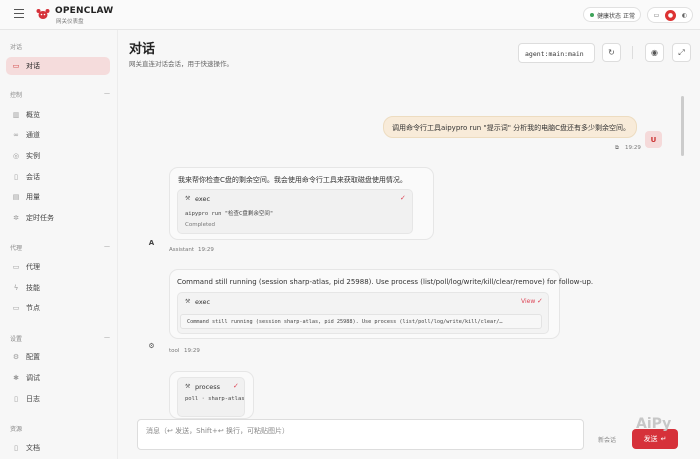  I want to click on health-label: 健康状态, so click(609, 16).